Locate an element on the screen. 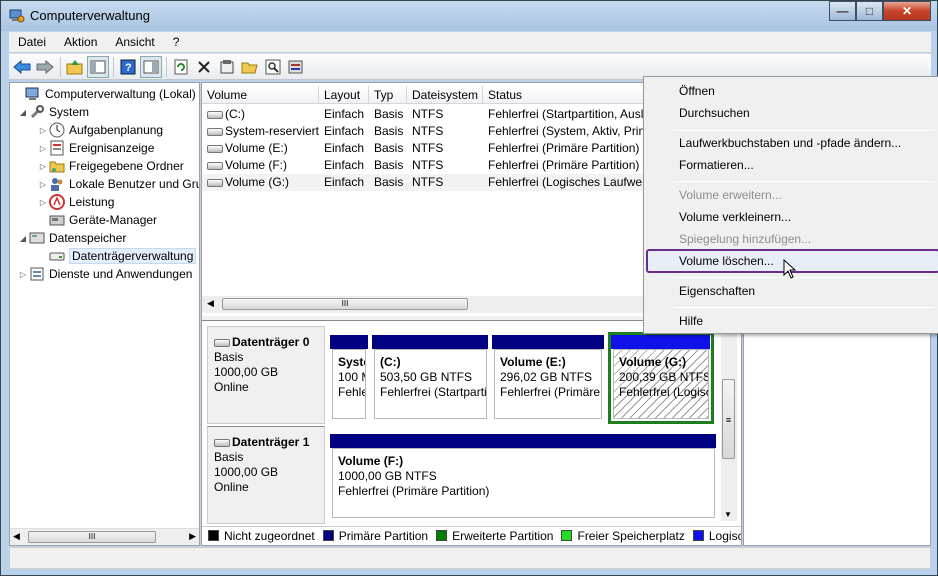 Image resolution: width=938 pixels, height=576 pixels. refresh-icon is located at coordinates (181, 67).